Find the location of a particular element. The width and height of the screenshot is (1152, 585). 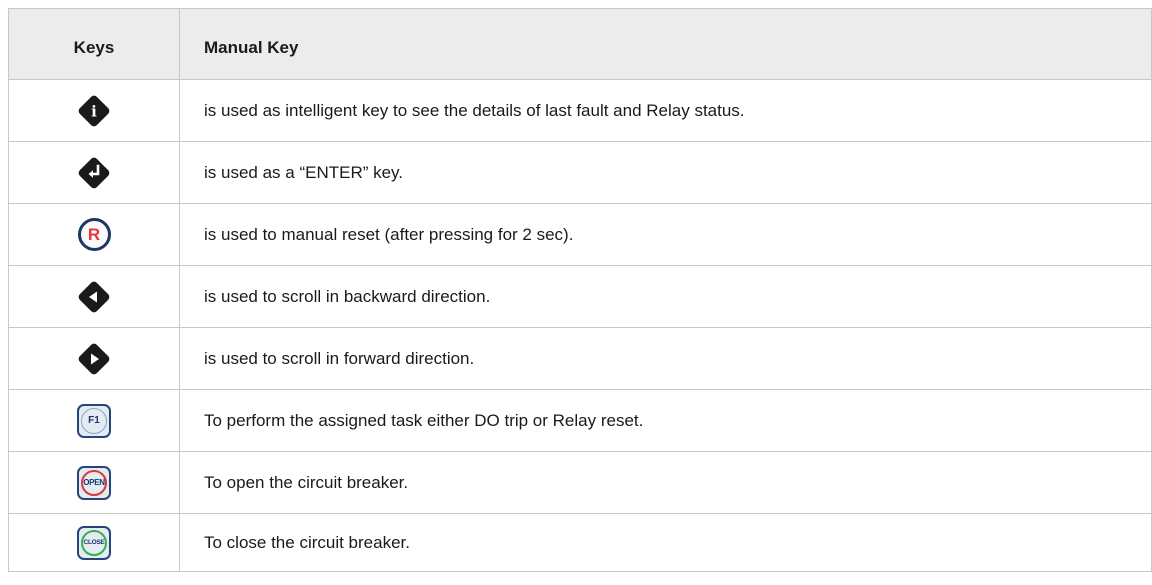

left-arrow-key-icon is located at coordinates (94, 297).